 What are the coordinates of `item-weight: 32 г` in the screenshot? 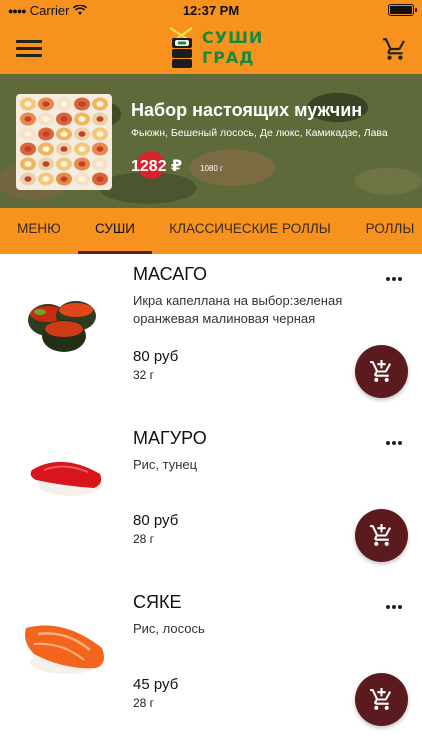 It's located at (144, 375).